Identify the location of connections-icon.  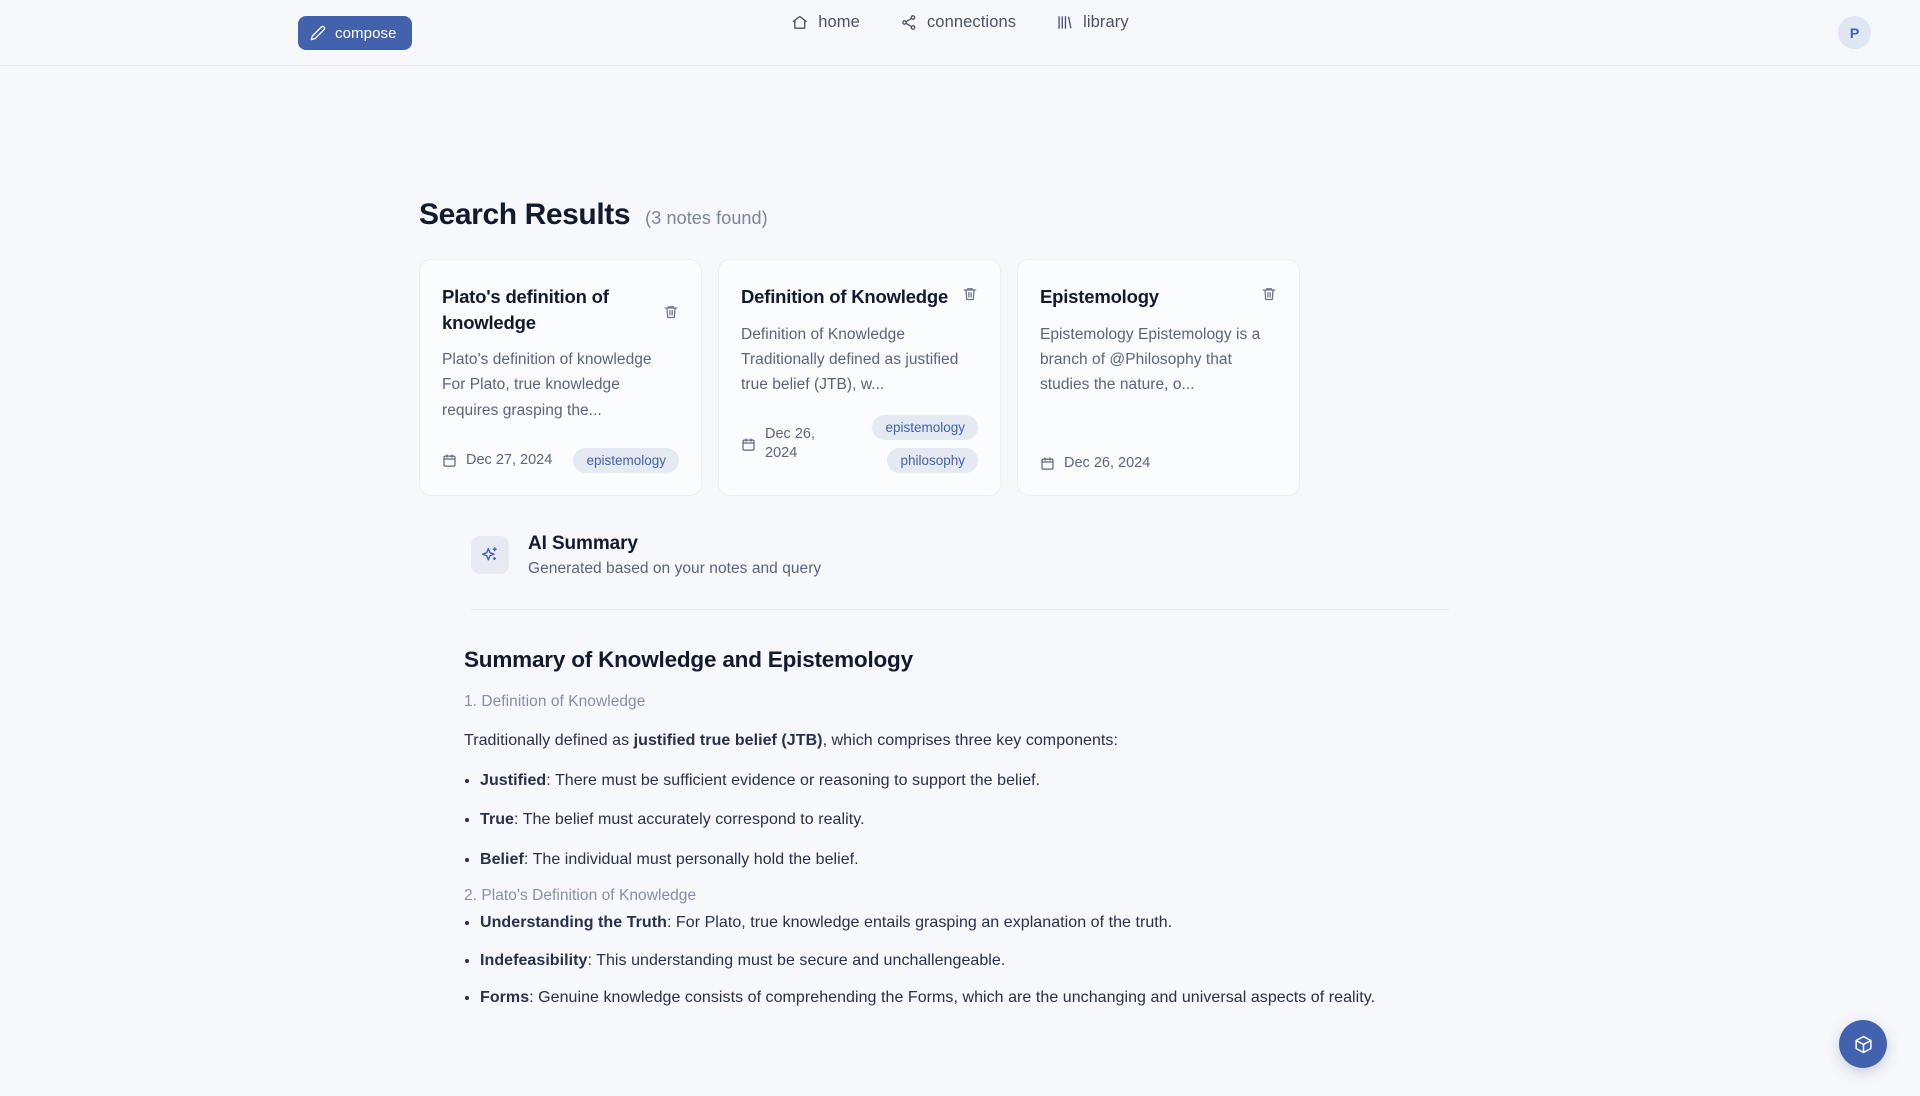
(908, 22).